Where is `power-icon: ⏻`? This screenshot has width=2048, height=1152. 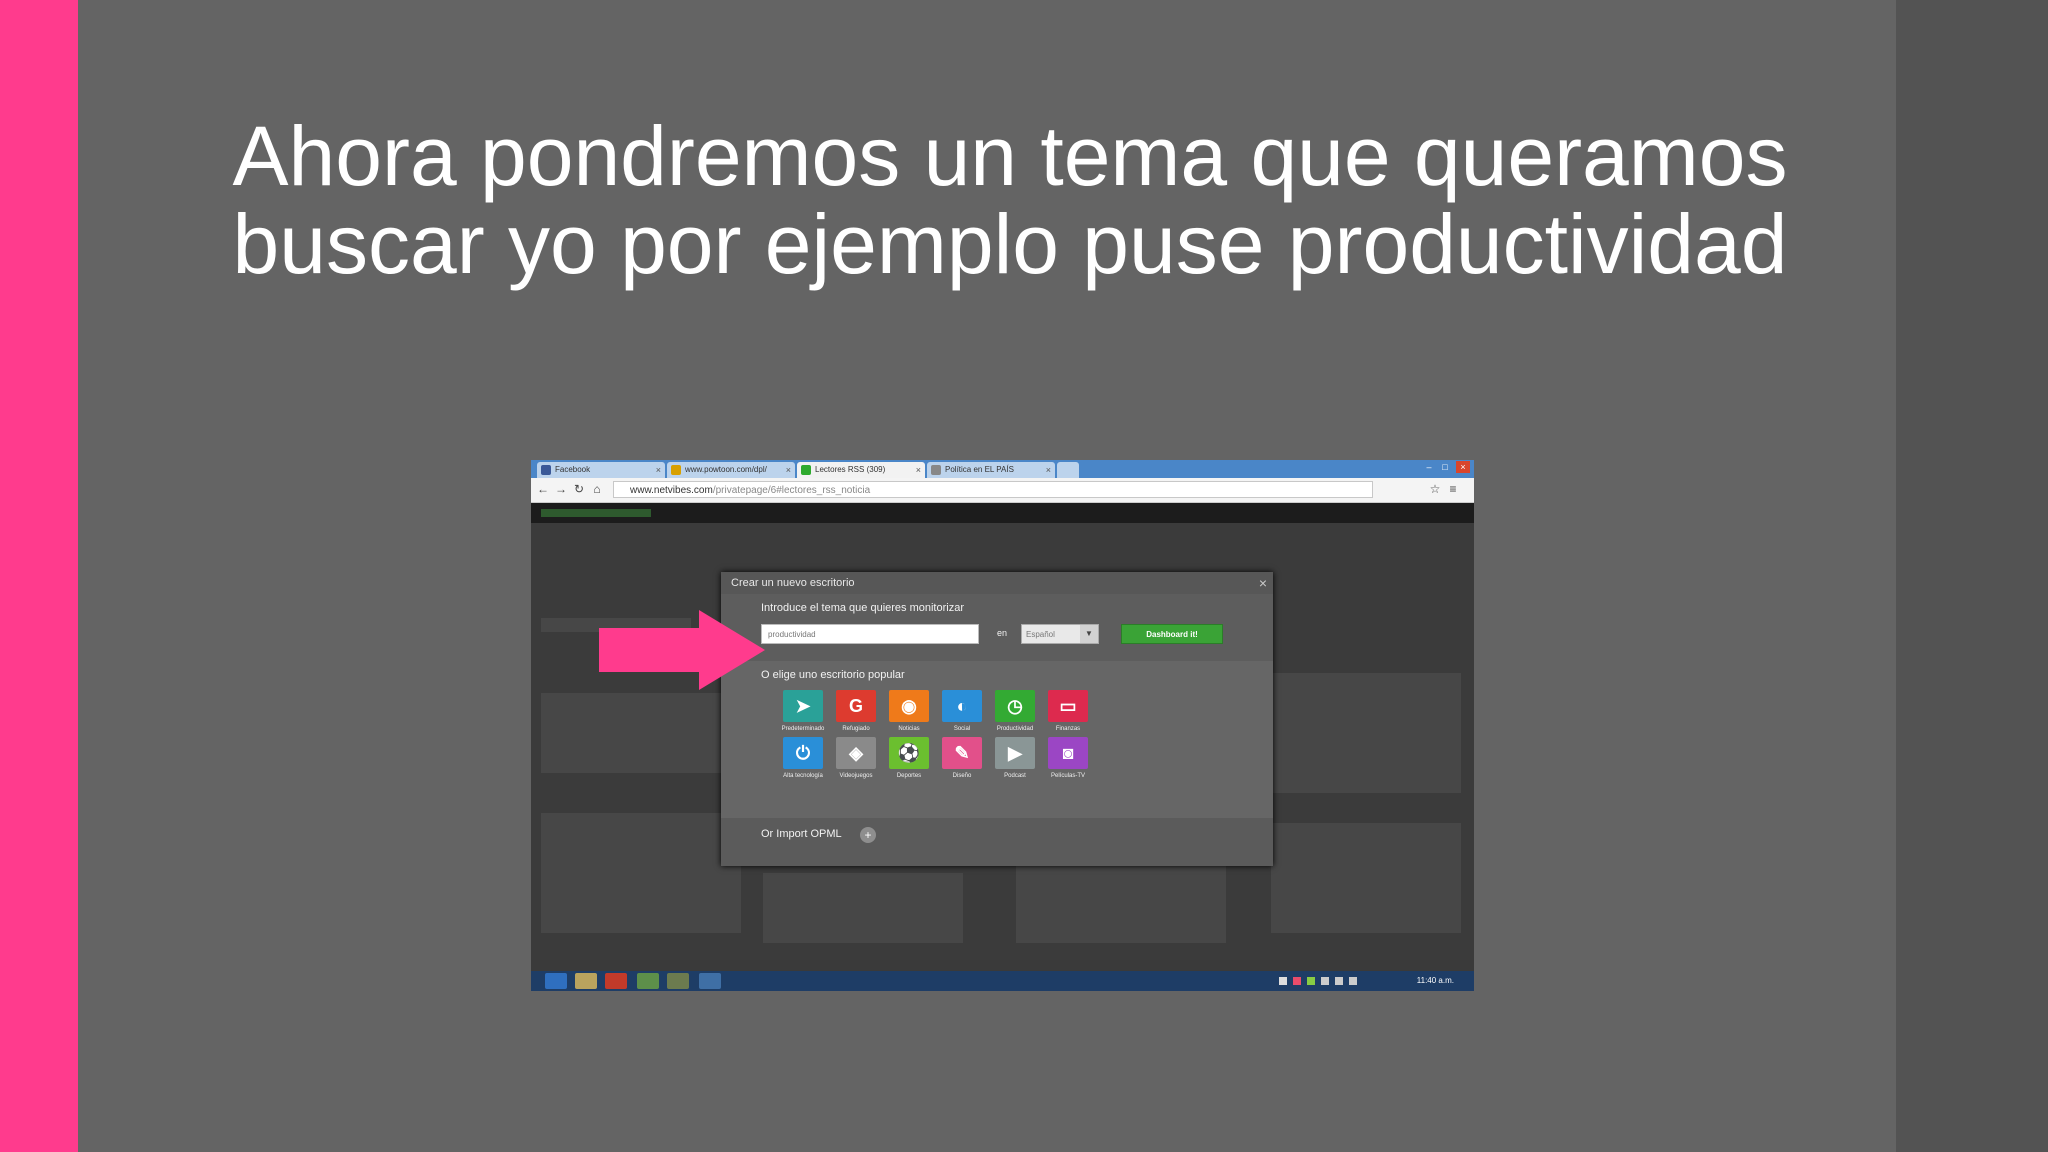
power-icon: ⏻ is located at coordinates (803, 753).